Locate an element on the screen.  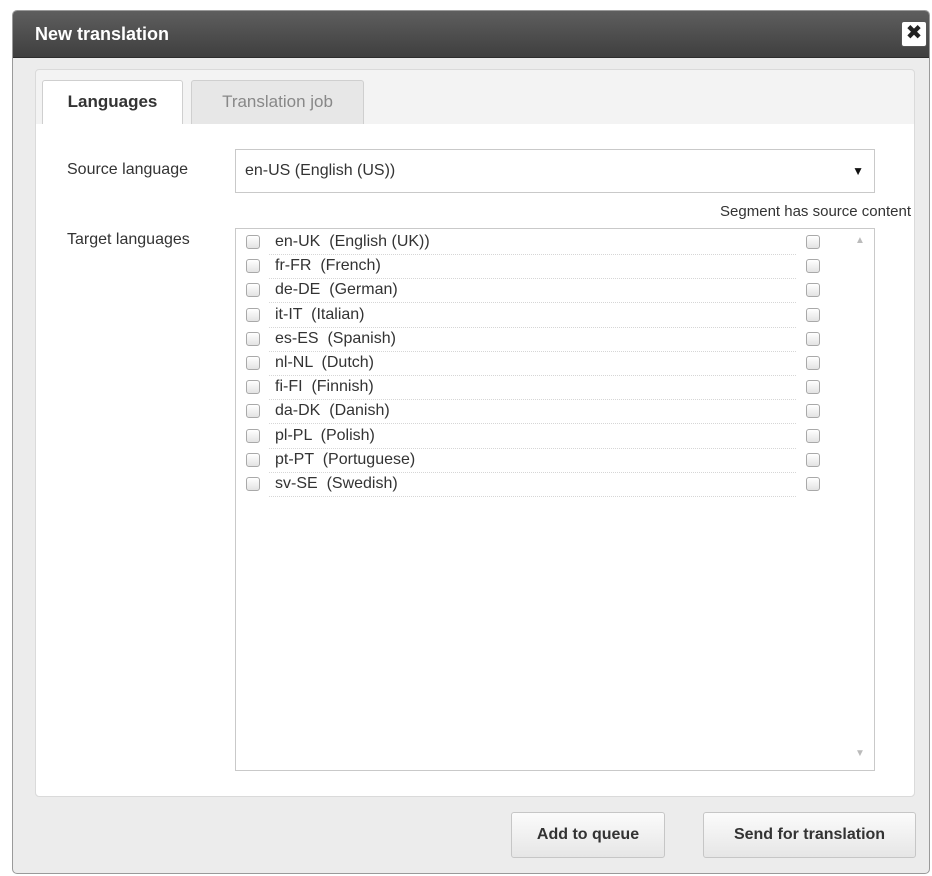
list-item: fi-FI (Finnish) is located at coordinates (531, 388).